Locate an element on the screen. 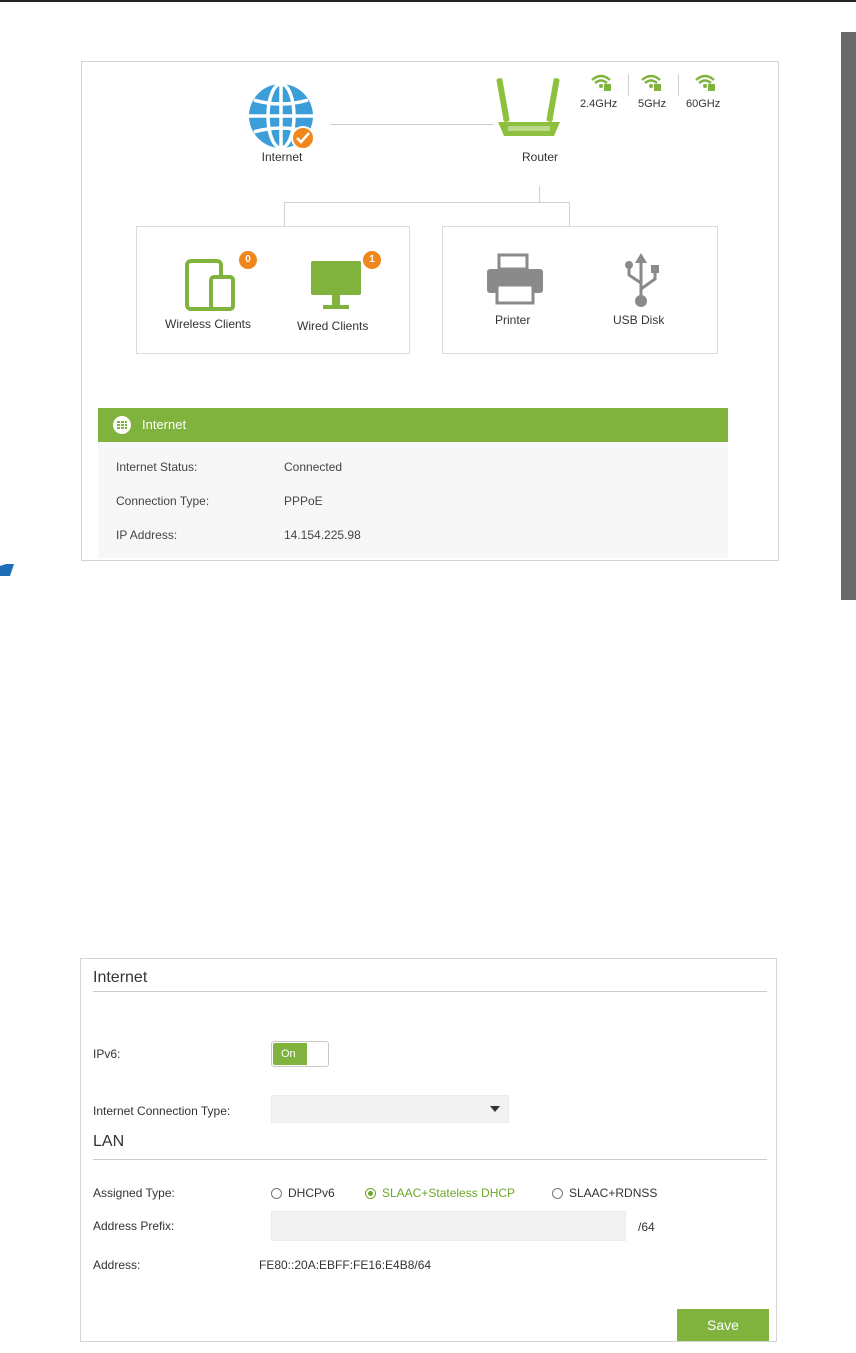  radio-label: SLAAC+Stateless DHCP is located at coordinates (449, 1193).